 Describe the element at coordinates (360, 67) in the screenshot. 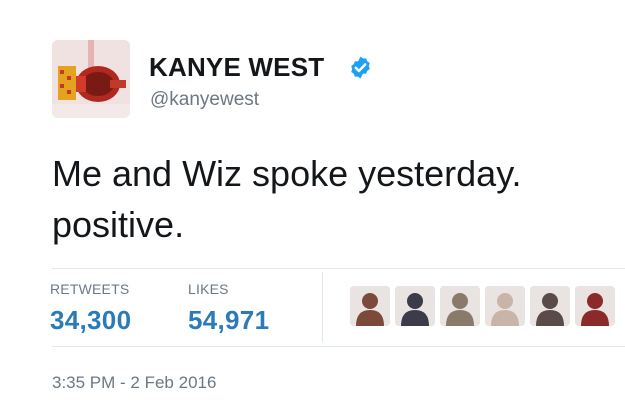

I see `verified-badge-icon` at that location.